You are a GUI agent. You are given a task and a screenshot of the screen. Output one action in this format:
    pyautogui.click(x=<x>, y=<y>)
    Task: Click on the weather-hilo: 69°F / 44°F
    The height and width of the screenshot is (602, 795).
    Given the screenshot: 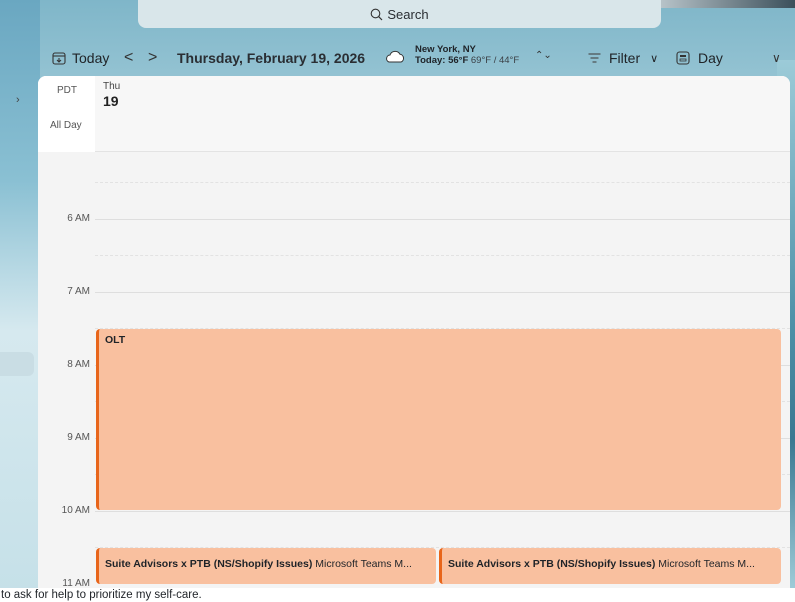 What is the action you would take?
    pyautogui.click(x=495, y=60)
    